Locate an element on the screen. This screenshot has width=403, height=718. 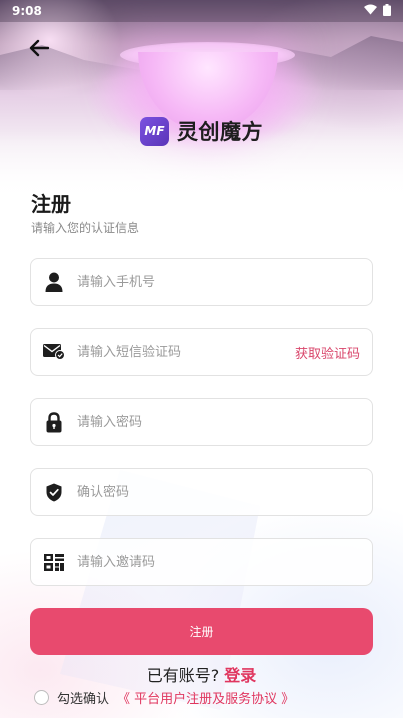
invite-code-input is located at coordinates (224, 562).